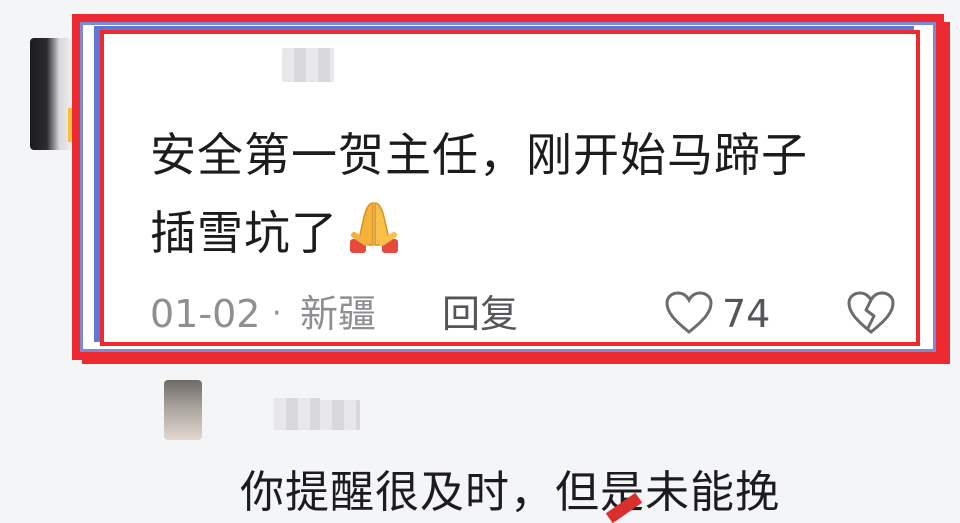 The image size is (960, 523). I want to click on reply-avatar, so click(183, 410).